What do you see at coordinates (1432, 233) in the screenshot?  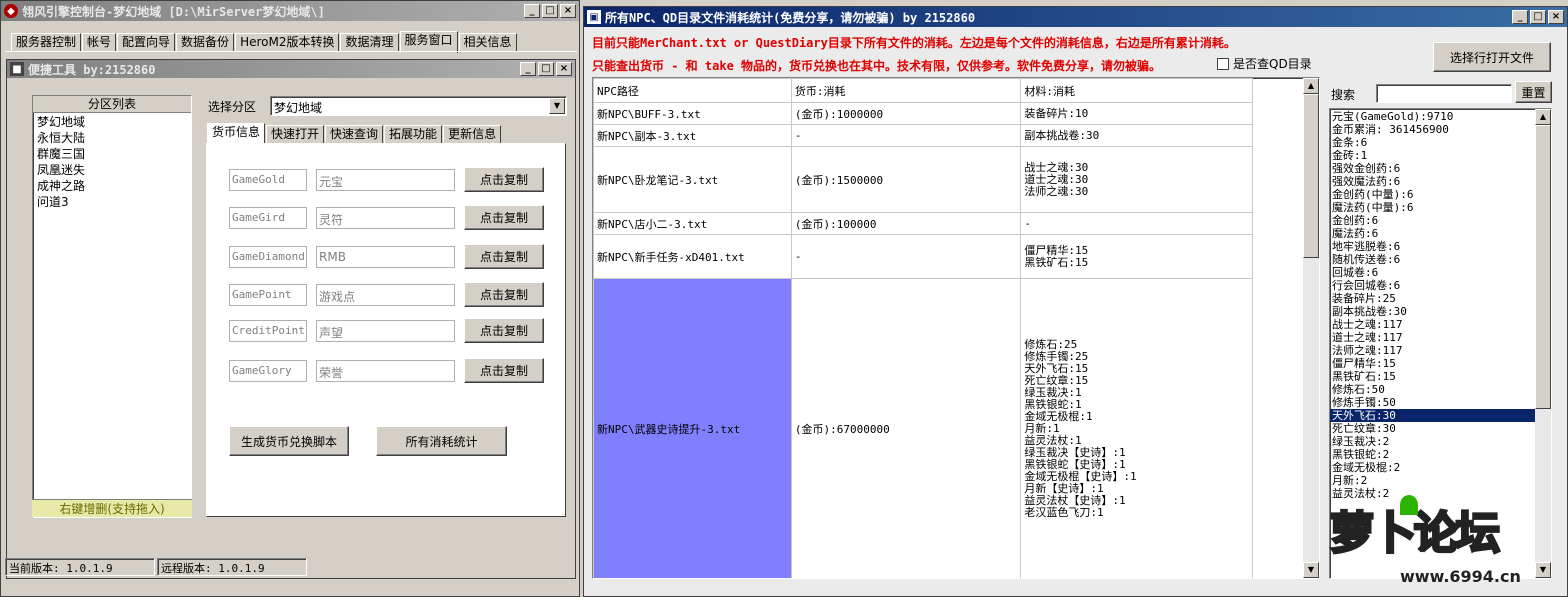 I see `total-list-item: 魔法药:6` at bounding box center [1432, 233].